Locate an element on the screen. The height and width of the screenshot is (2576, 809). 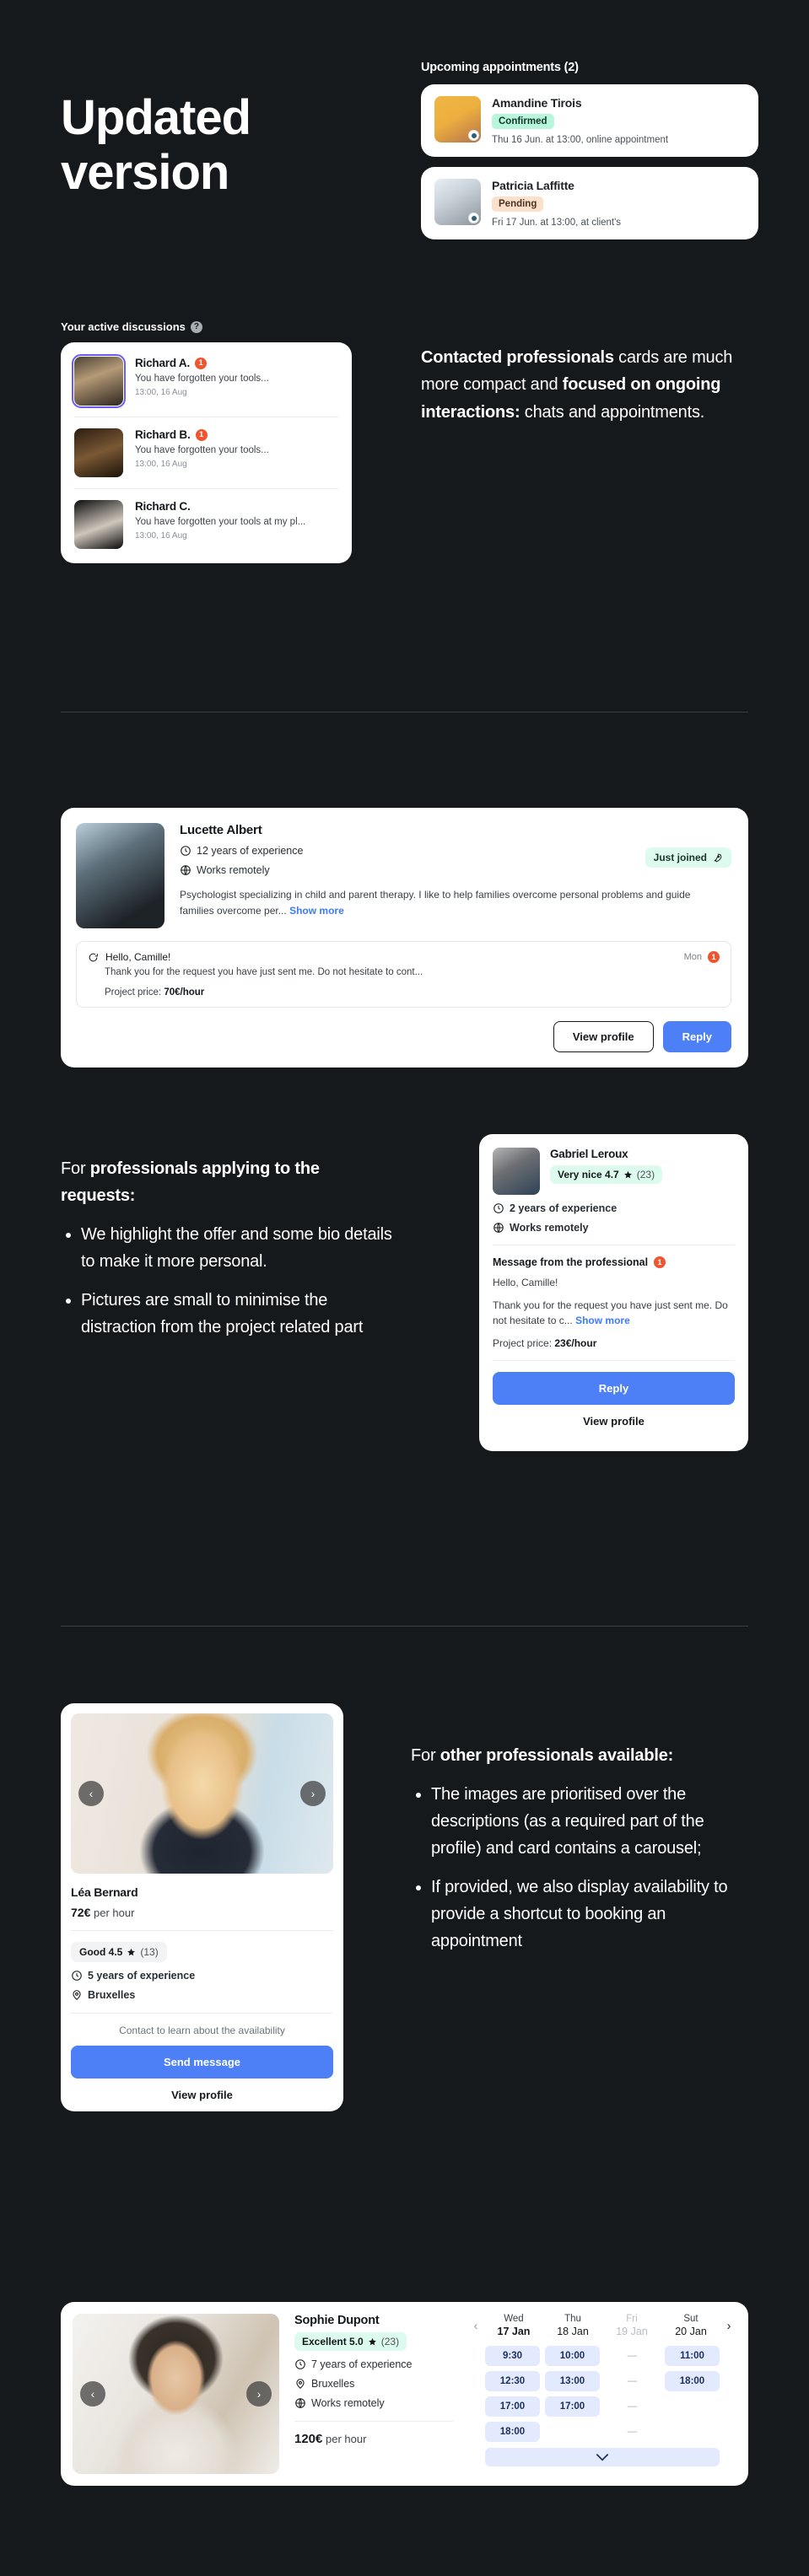
professional-name: Léa Bernard is located at coordinates (104, 1892).